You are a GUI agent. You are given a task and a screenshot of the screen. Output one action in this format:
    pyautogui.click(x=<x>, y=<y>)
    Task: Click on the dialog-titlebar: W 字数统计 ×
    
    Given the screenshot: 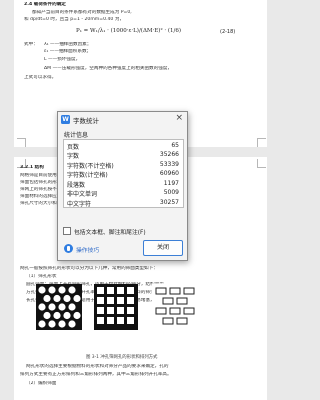 What is the action you would take?
    pyautogui.click(x=122, y=119)
    